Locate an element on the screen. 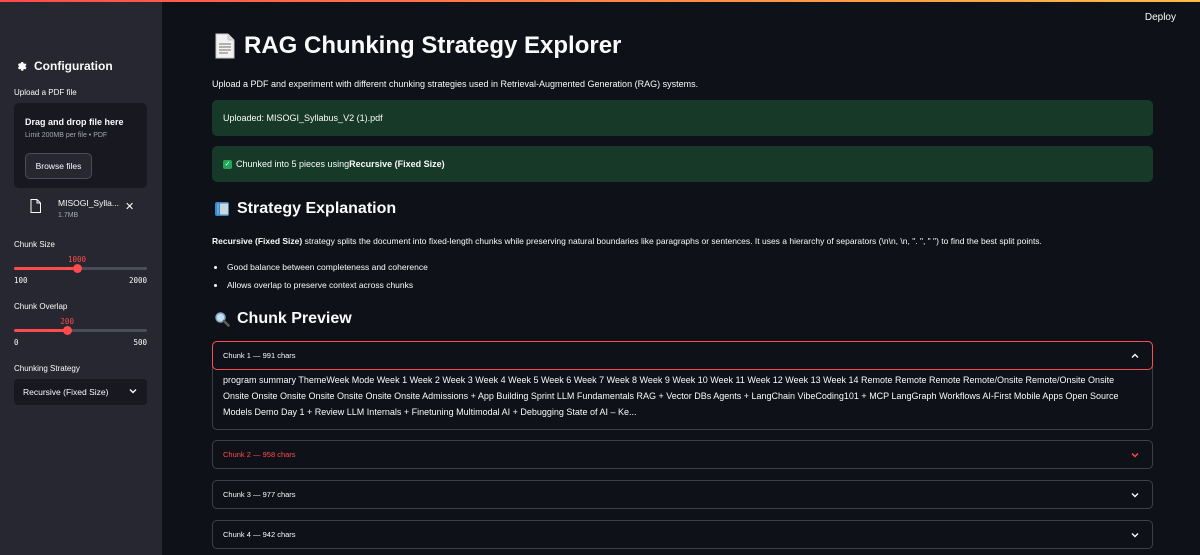  slider-max: 500 is located at coordinates (140, 342).